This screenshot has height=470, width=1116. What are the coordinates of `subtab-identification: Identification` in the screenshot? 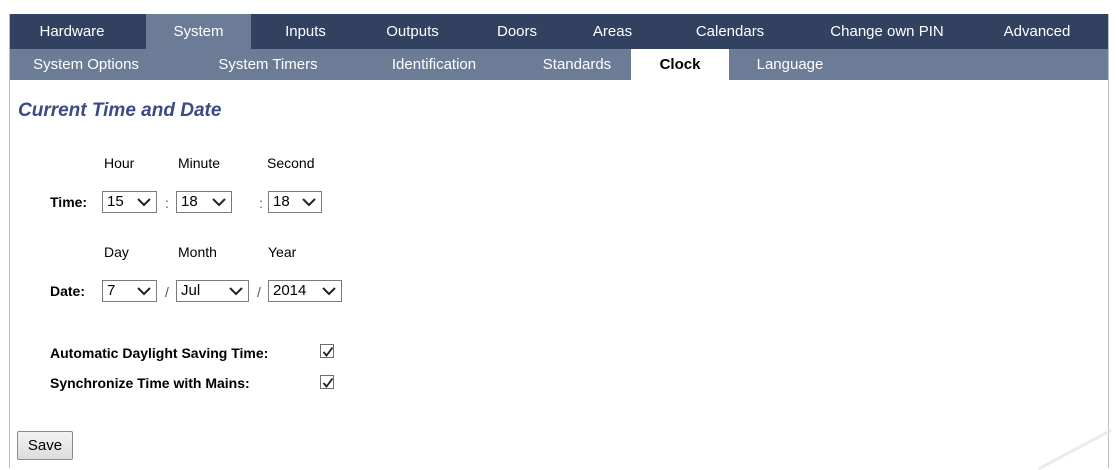 It's located at (434, 64).